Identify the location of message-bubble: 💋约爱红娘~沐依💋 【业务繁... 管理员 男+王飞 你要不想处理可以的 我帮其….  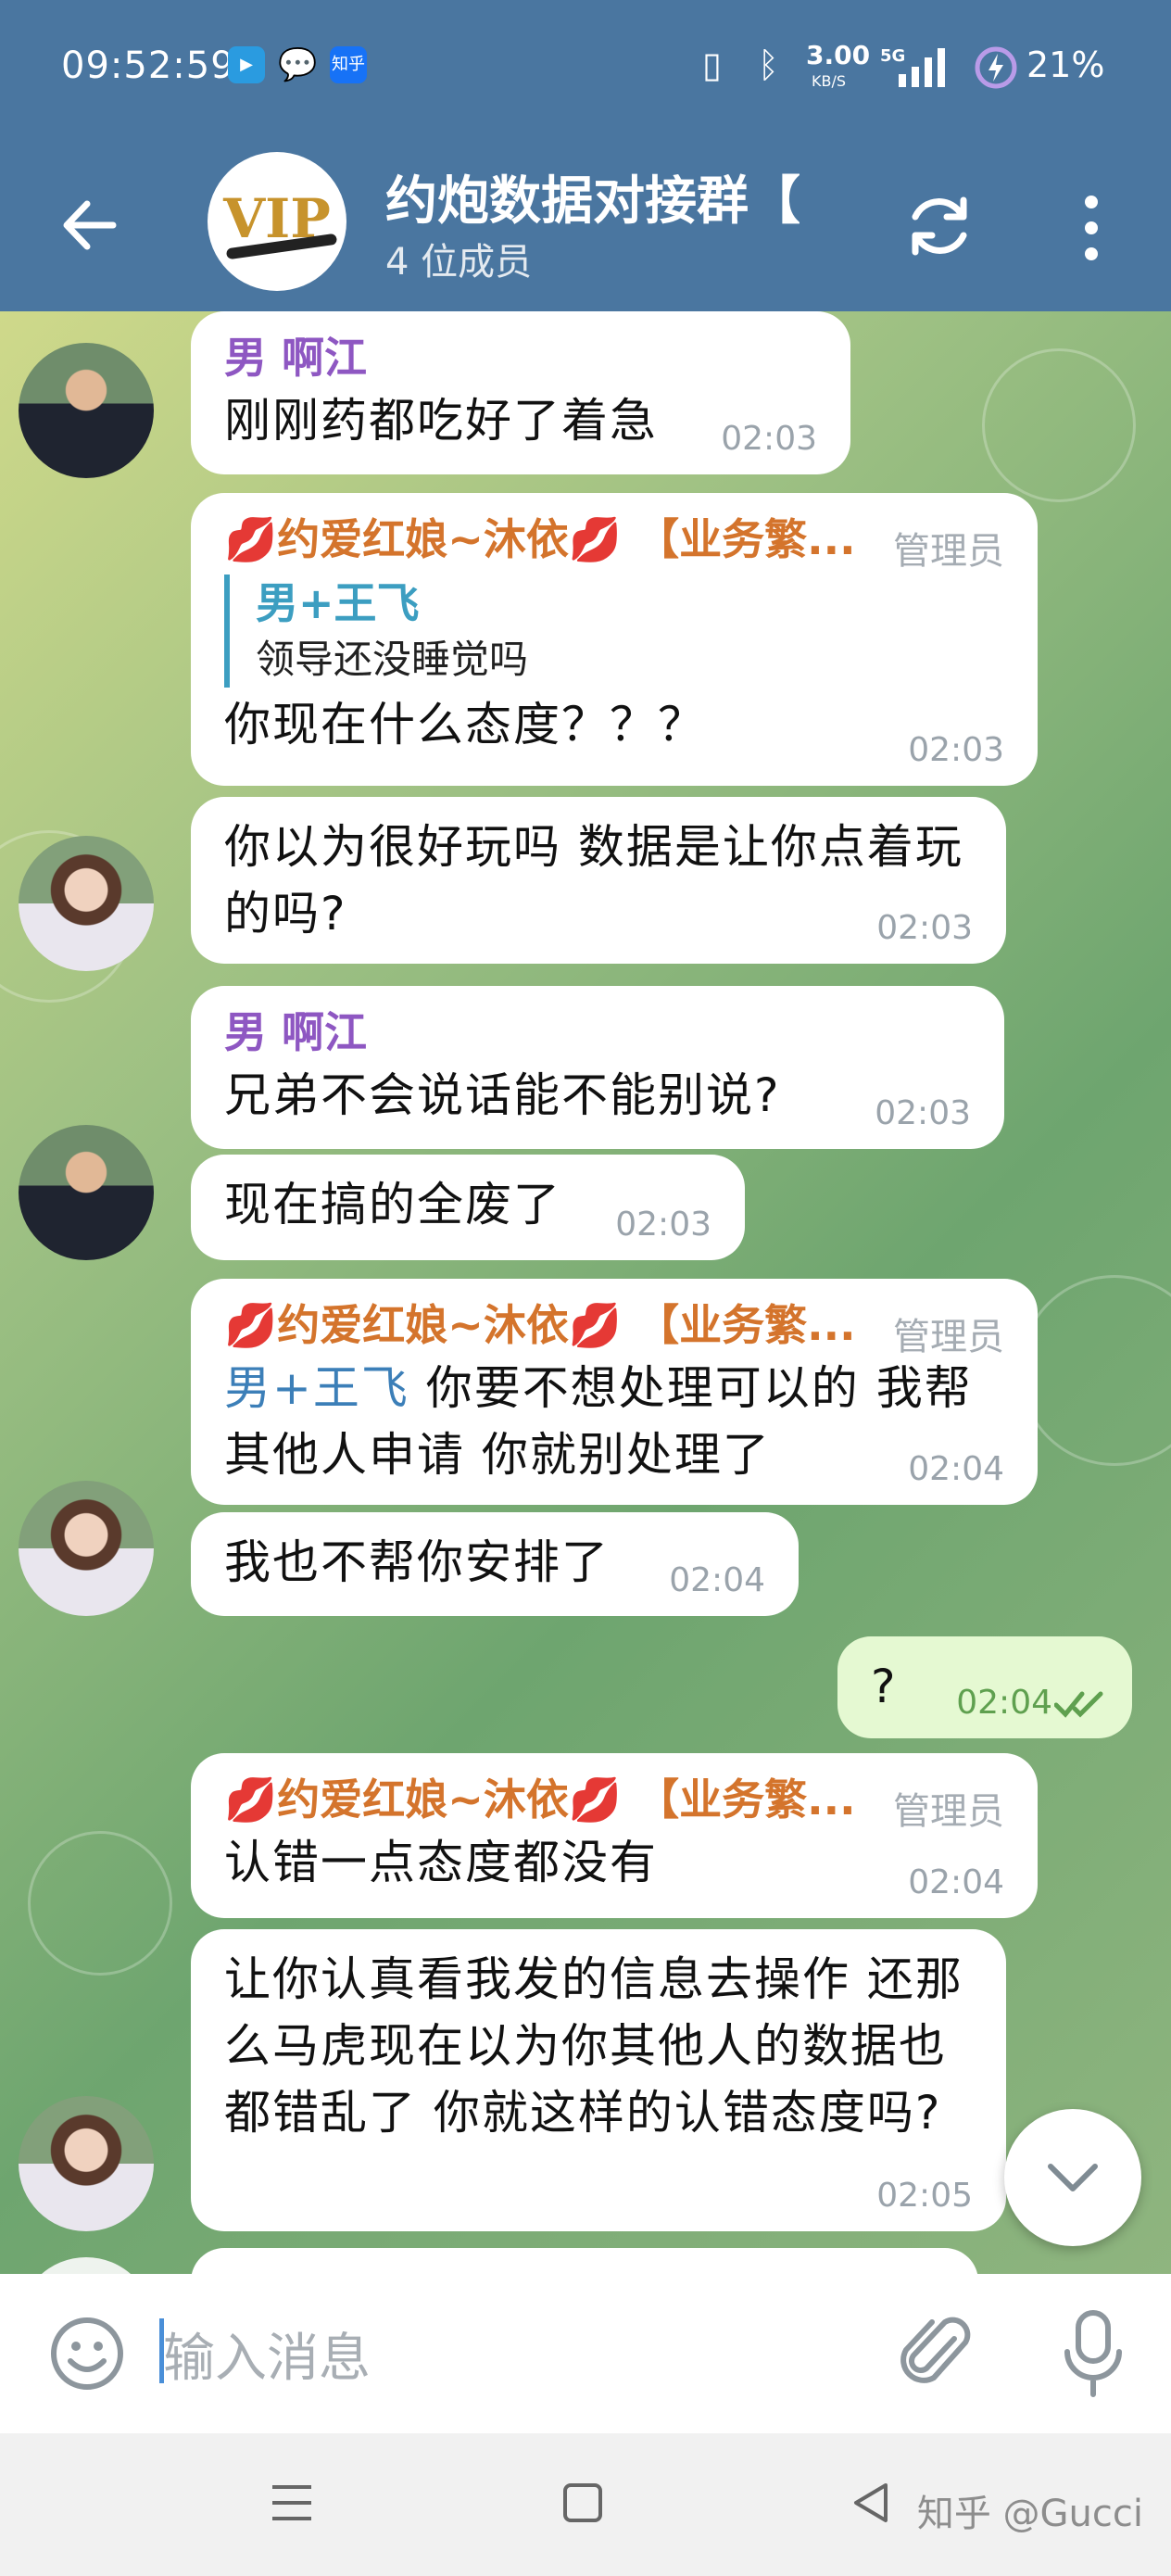
(615, 1392).